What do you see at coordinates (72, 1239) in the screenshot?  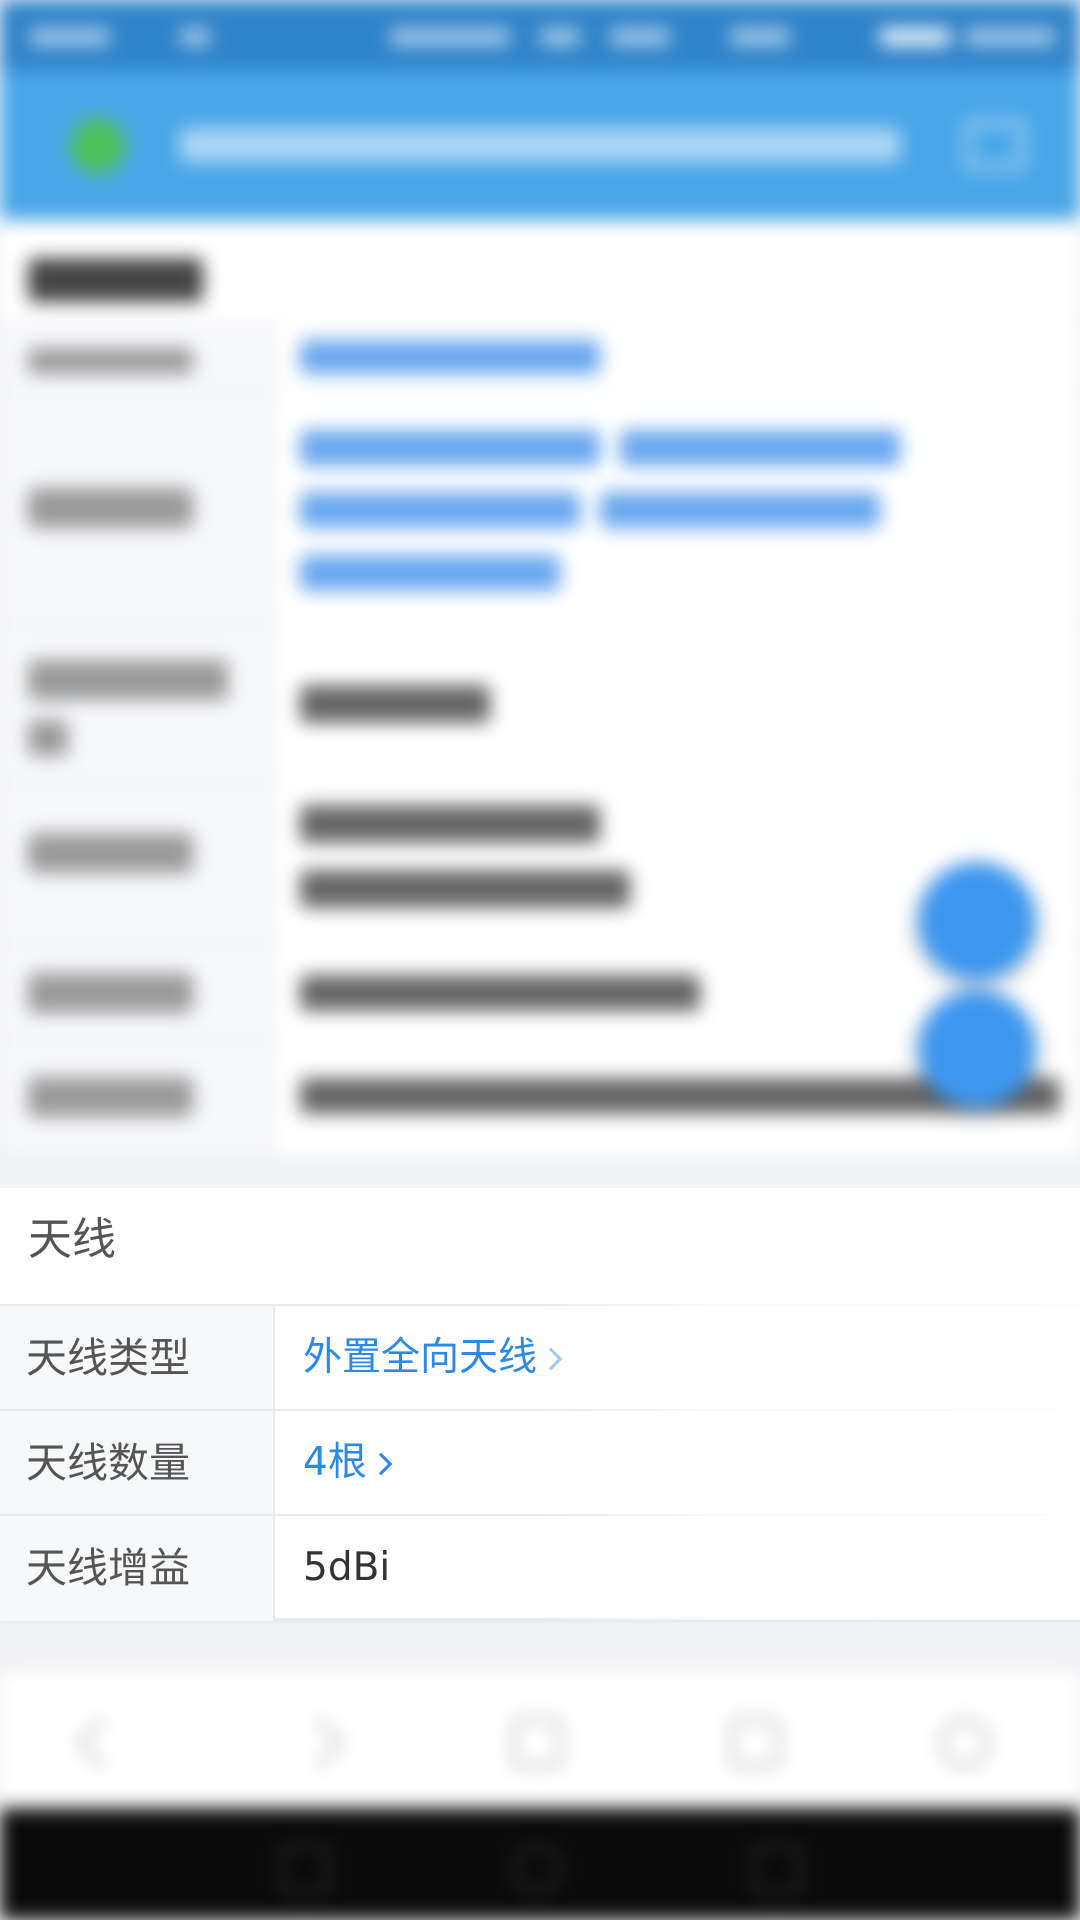 I see `antenna-section-title: 天线` at bounding box center [72, 1239].